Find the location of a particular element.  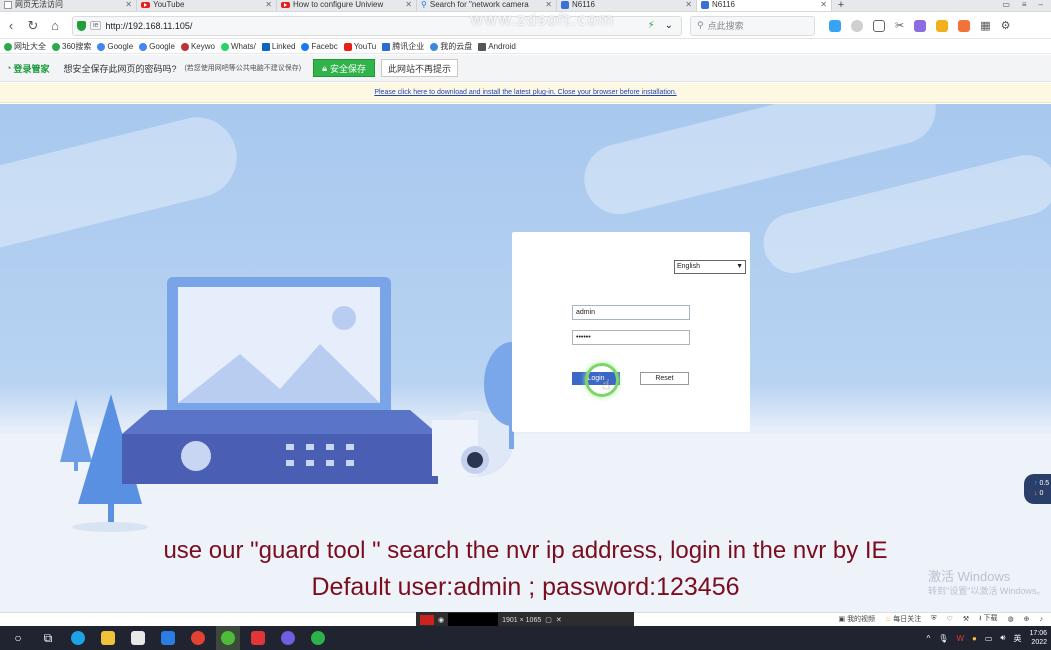

url-actions: ⚡ ⌄ is located at coordinates (664, 25).